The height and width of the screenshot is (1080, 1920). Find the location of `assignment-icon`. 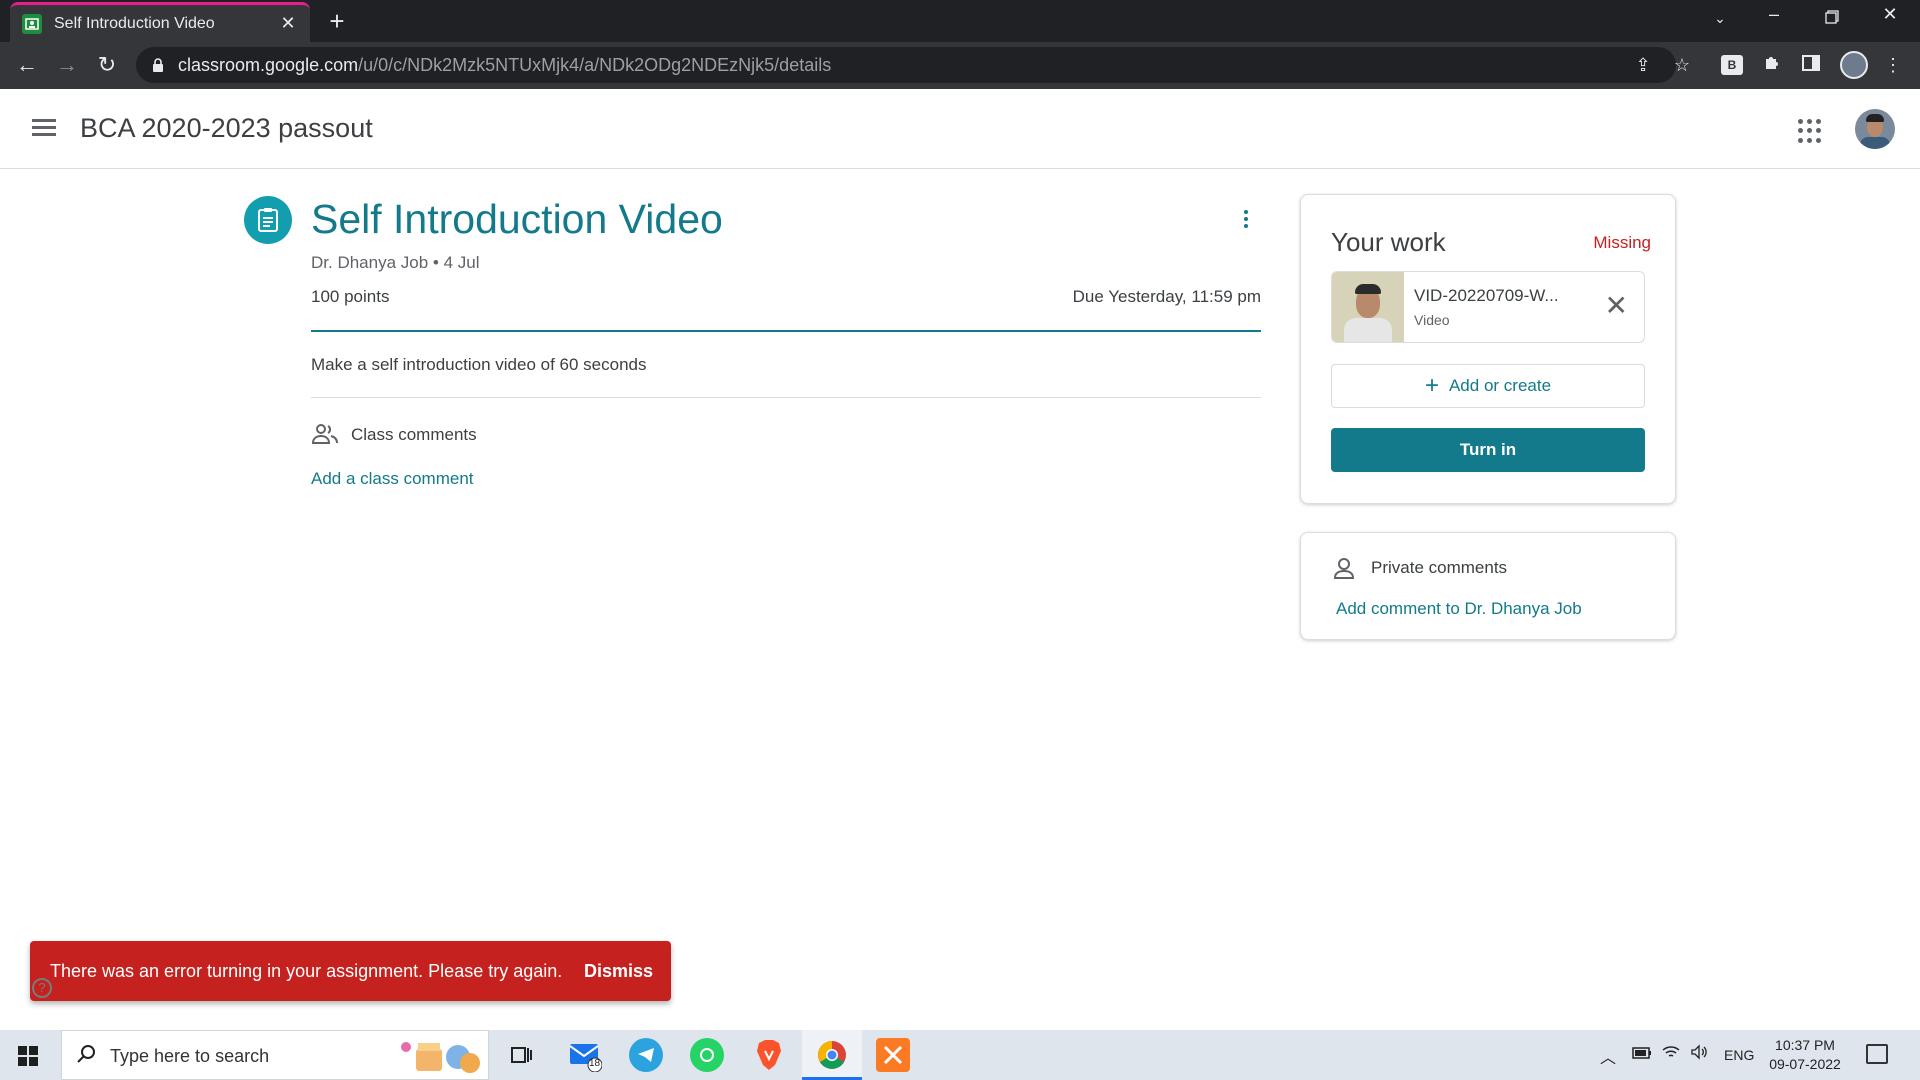

assignment-icon is located at coordinates (268, 220).